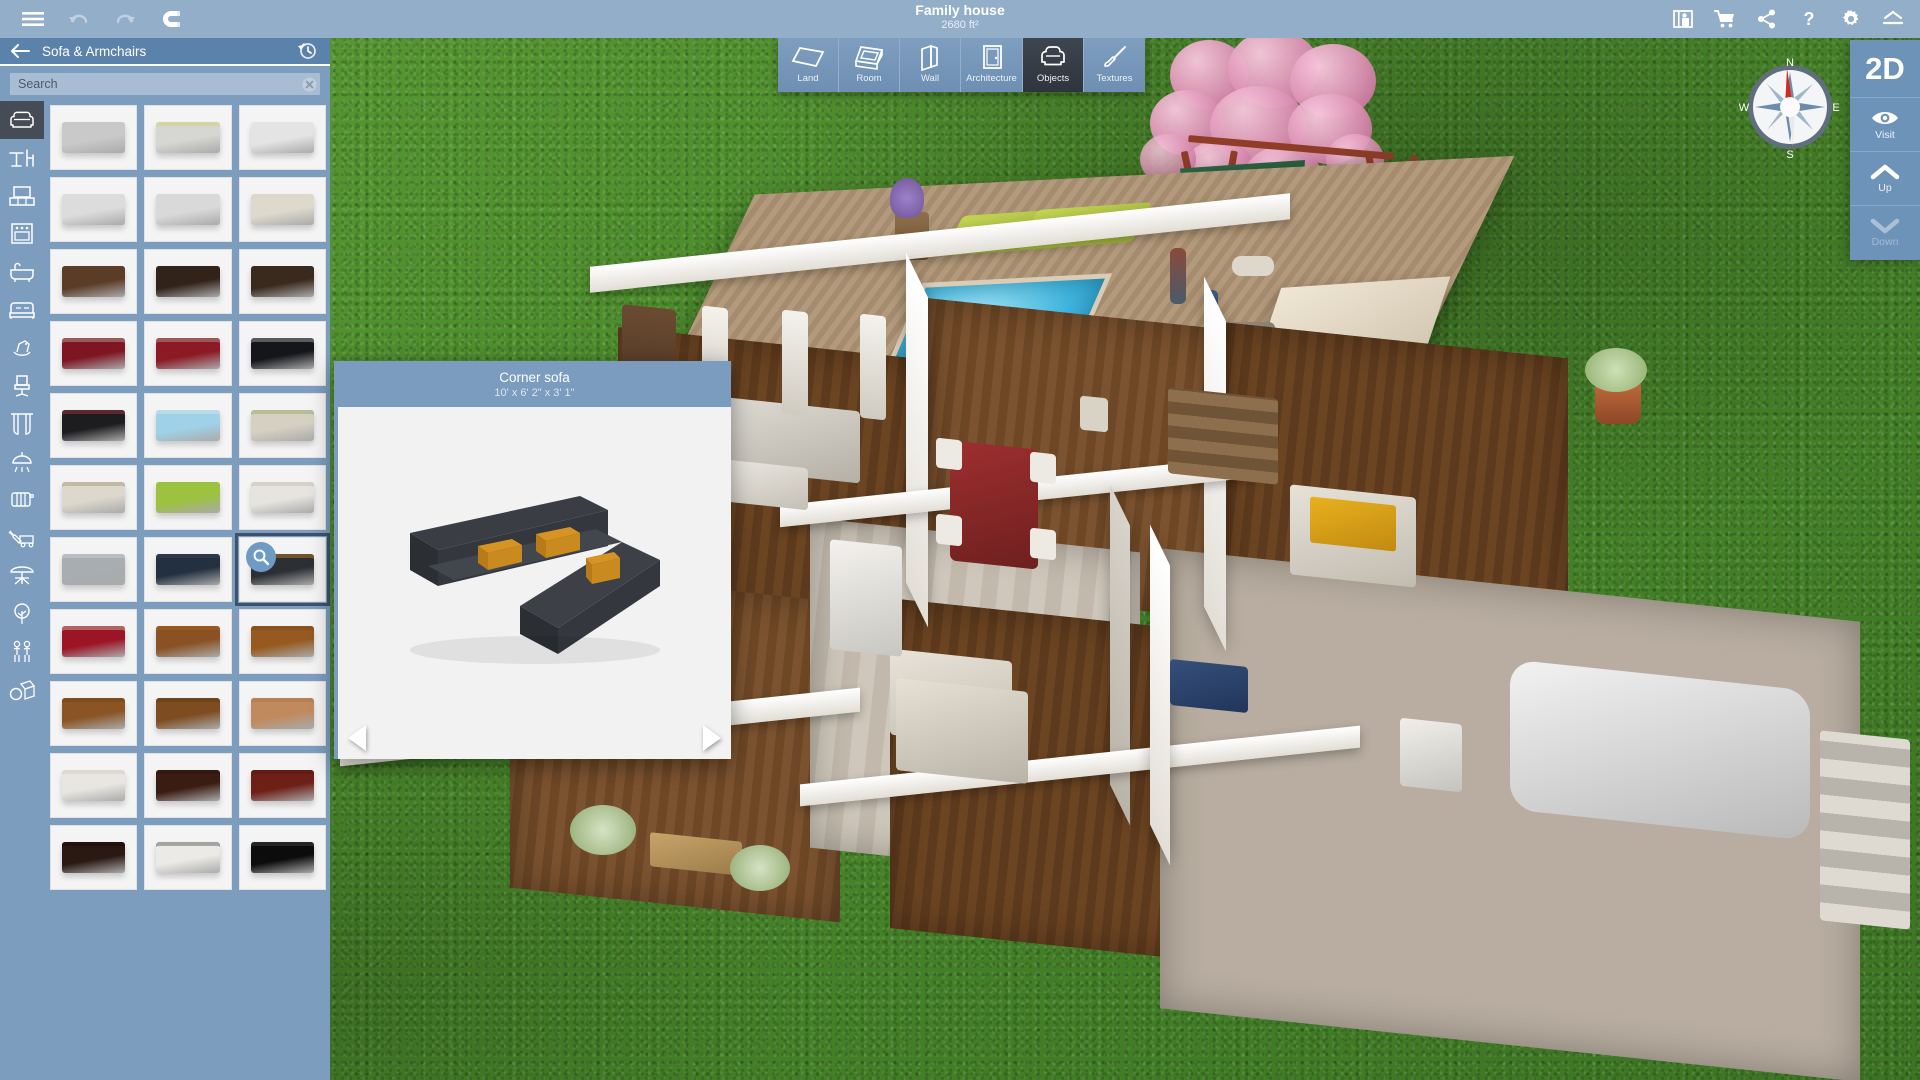  I want to click on sidebar-item-office, so click(22, 386).